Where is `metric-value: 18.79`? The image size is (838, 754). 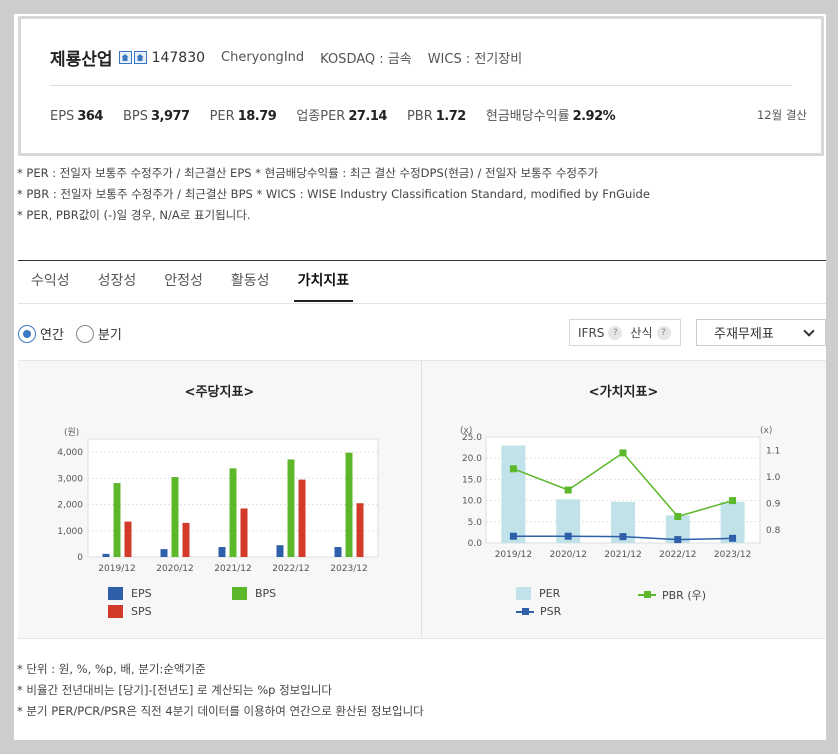
metric-value: 18.79 is located at coordinates (257, 116).